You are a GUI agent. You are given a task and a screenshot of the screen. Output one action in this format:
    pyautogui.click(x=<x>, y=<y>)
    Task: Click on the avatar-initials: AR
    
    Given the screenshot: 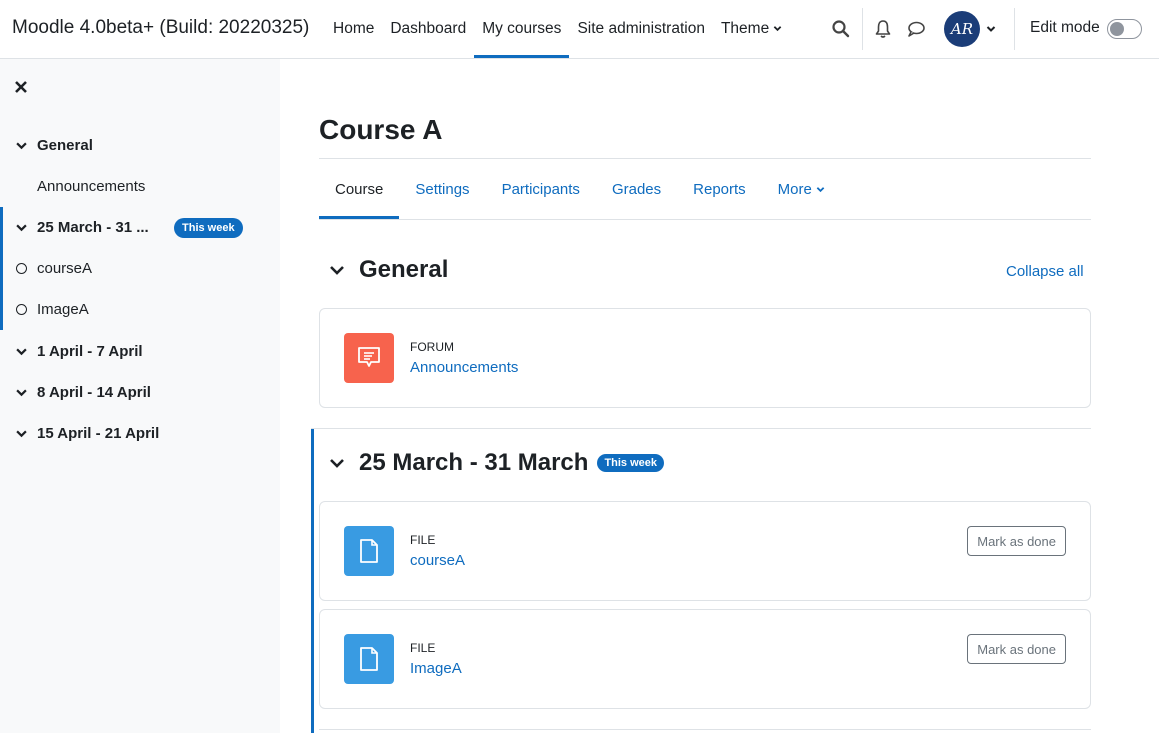 What is the action you would take?
    pyautogui.click(x=962, y=29)
    